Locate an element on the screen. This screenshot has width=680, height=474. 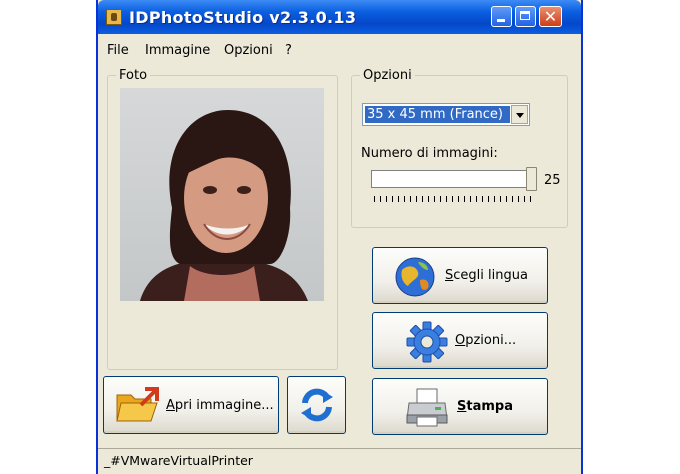
menu-opzioni: Opzioni is located at coordinates (248, 50).